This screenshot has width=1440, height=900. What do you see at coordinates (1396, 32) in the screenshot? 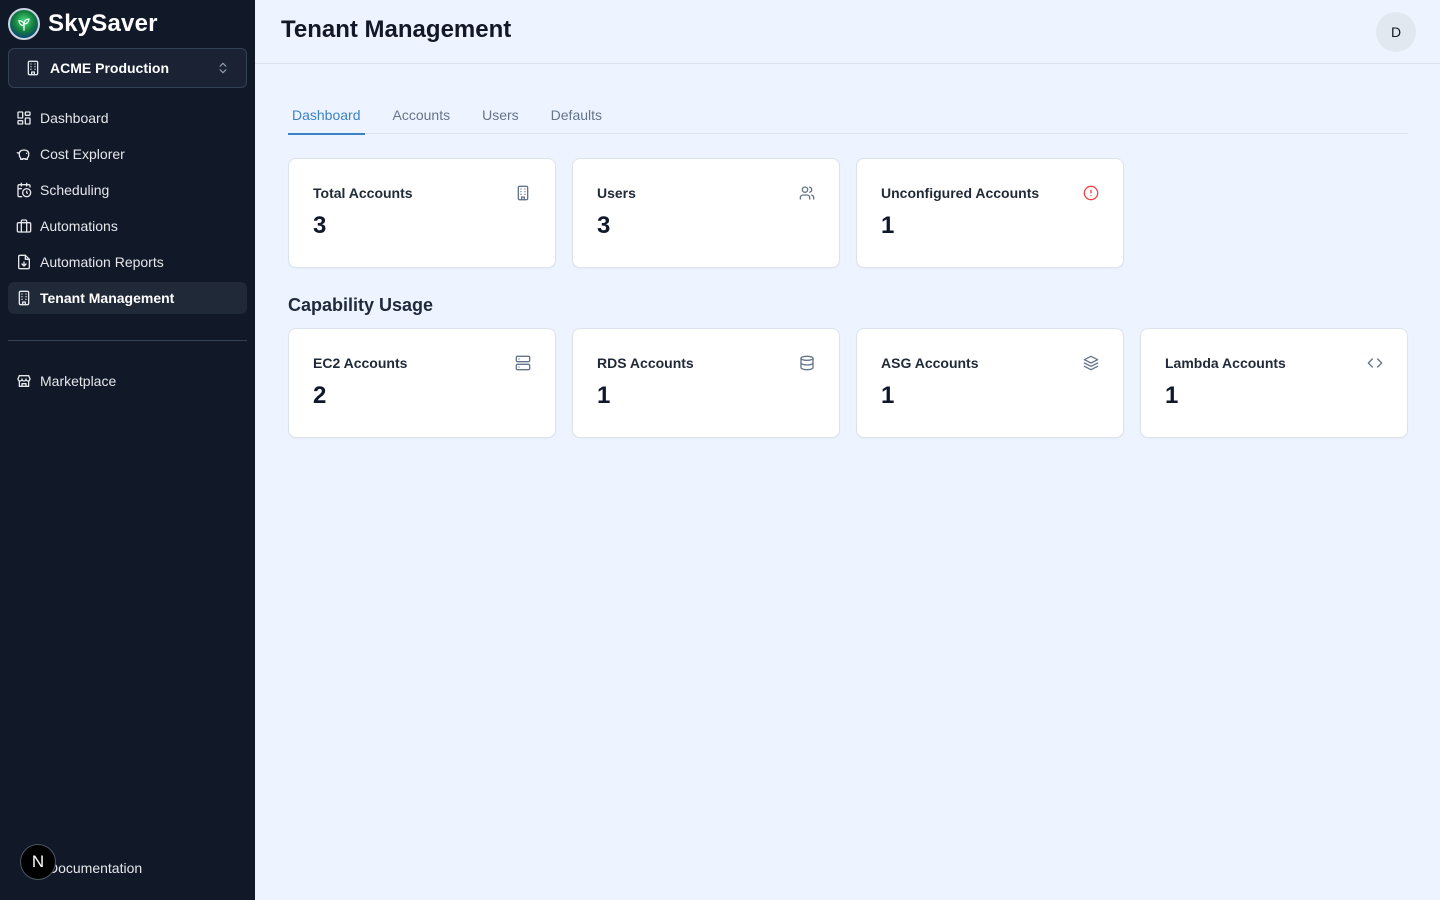
I see `avatar: D` at bounding box center [1396, 32].